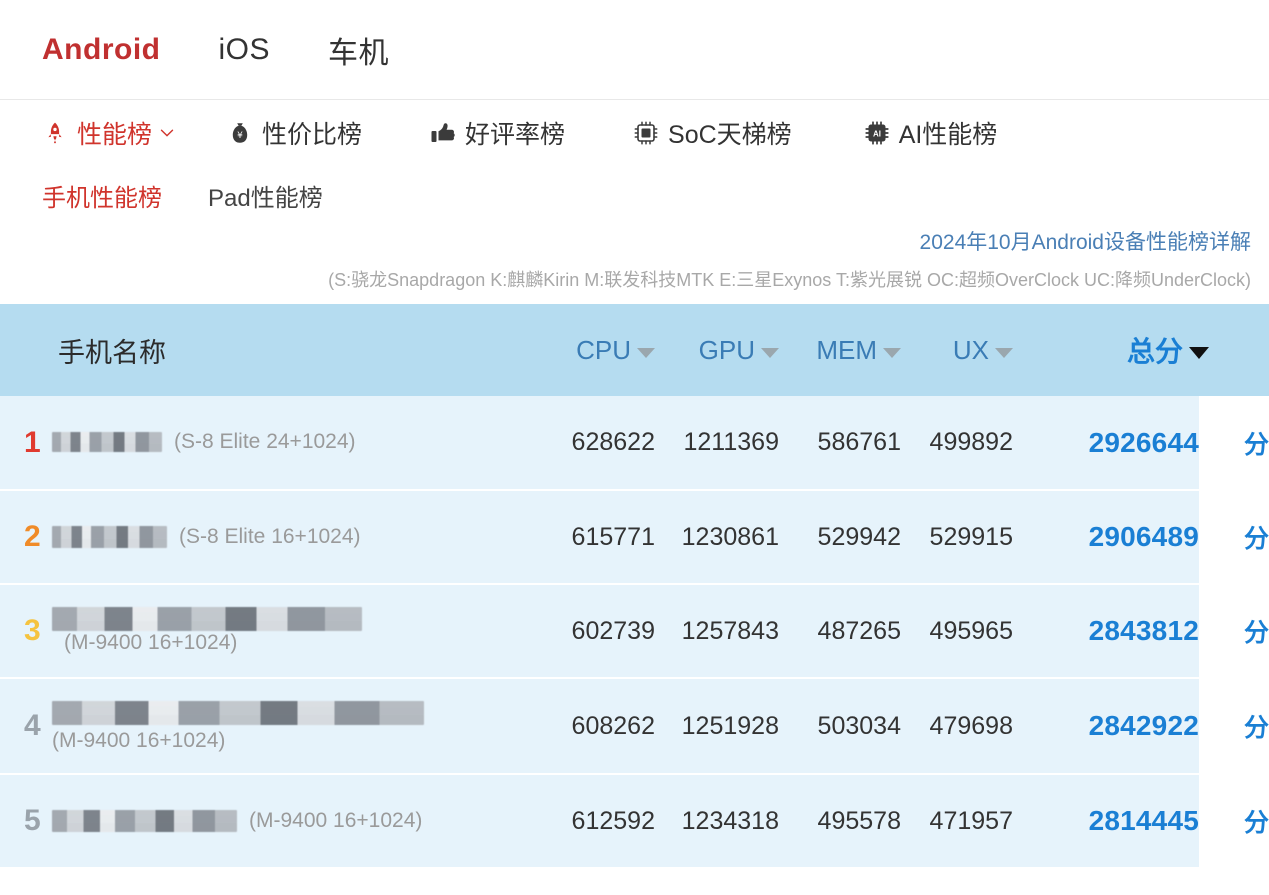 The height and width of the screenshot is (895, 1269). I want to click on svg-text: AI, so click(877, 133).